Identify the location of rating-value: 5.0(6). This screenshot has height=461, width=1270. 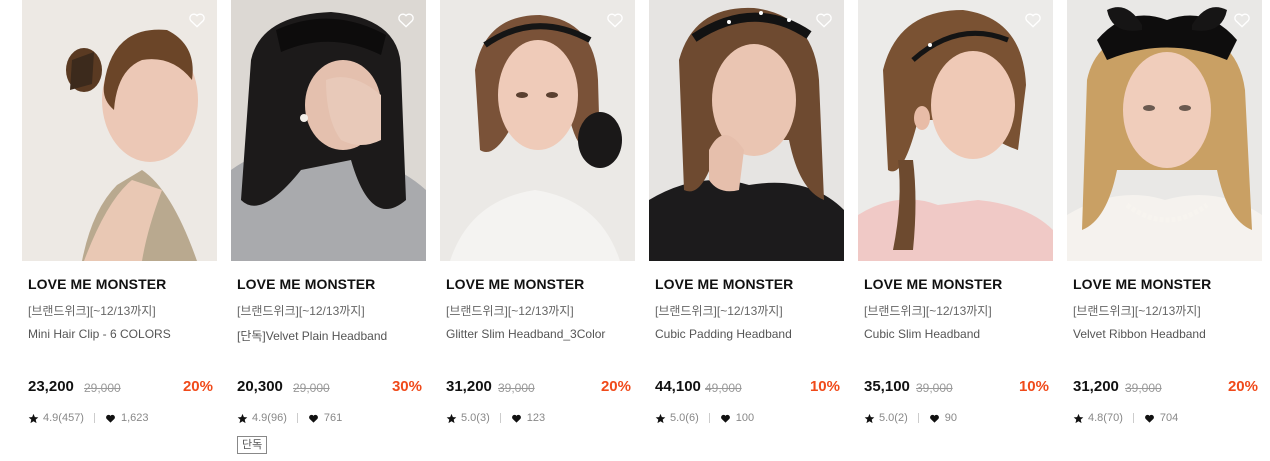
(684, 418).